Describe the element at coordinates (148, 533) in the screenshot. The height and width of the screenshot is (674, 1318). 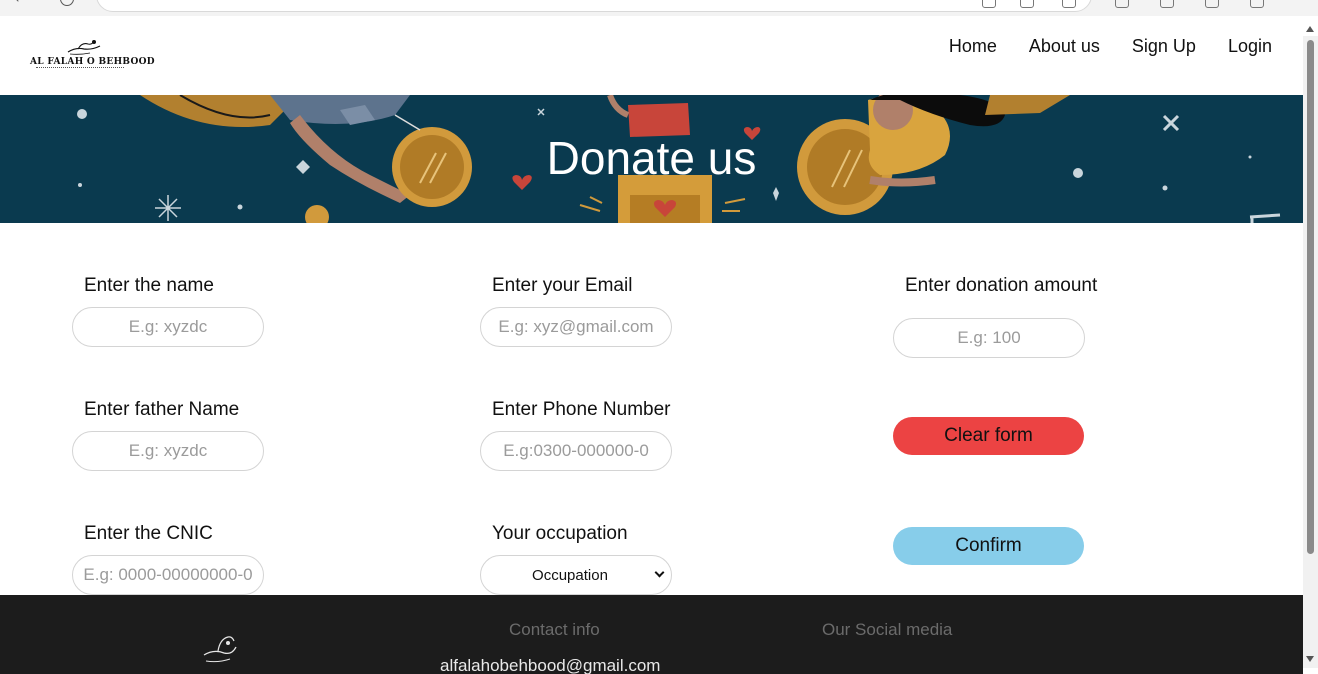
I see `cnic-label: Enter the CNIC` at that location.